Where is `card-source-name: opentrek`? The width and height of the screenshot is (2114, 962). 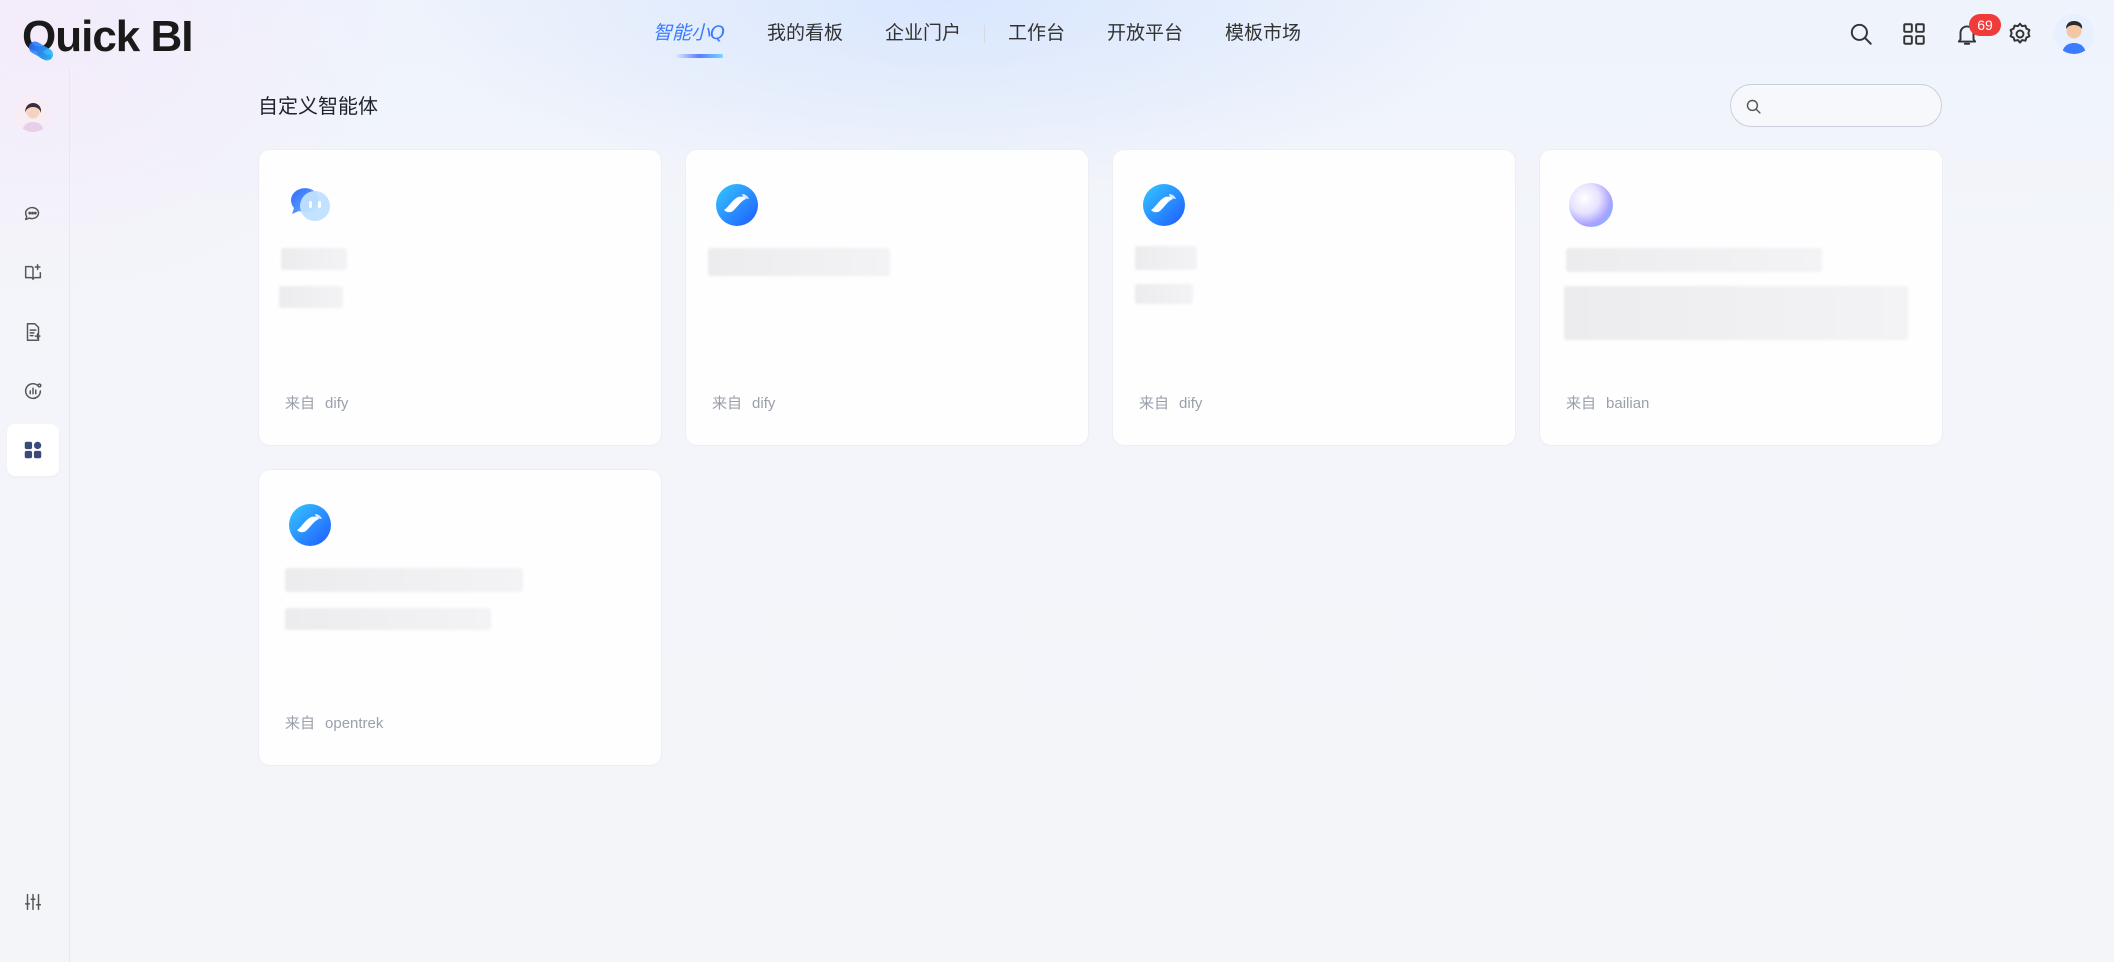 card-source-name: opentrek is located at coordinates (354, 723).